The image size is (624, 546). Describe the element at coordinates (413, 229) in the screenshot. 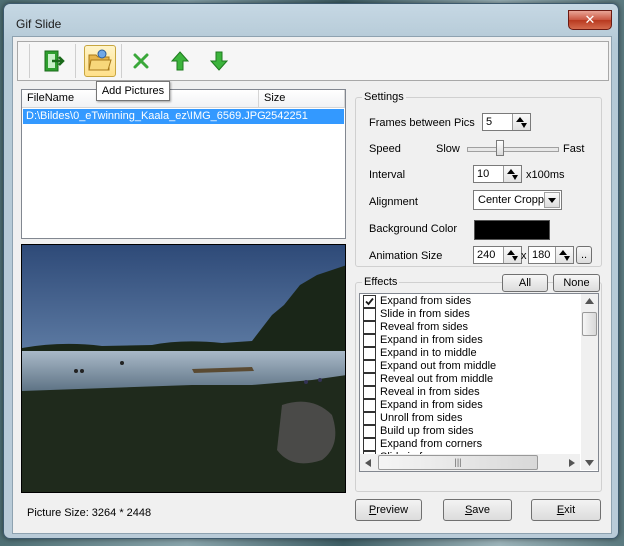

I see `bgcolor-label: Background Color` at that location.